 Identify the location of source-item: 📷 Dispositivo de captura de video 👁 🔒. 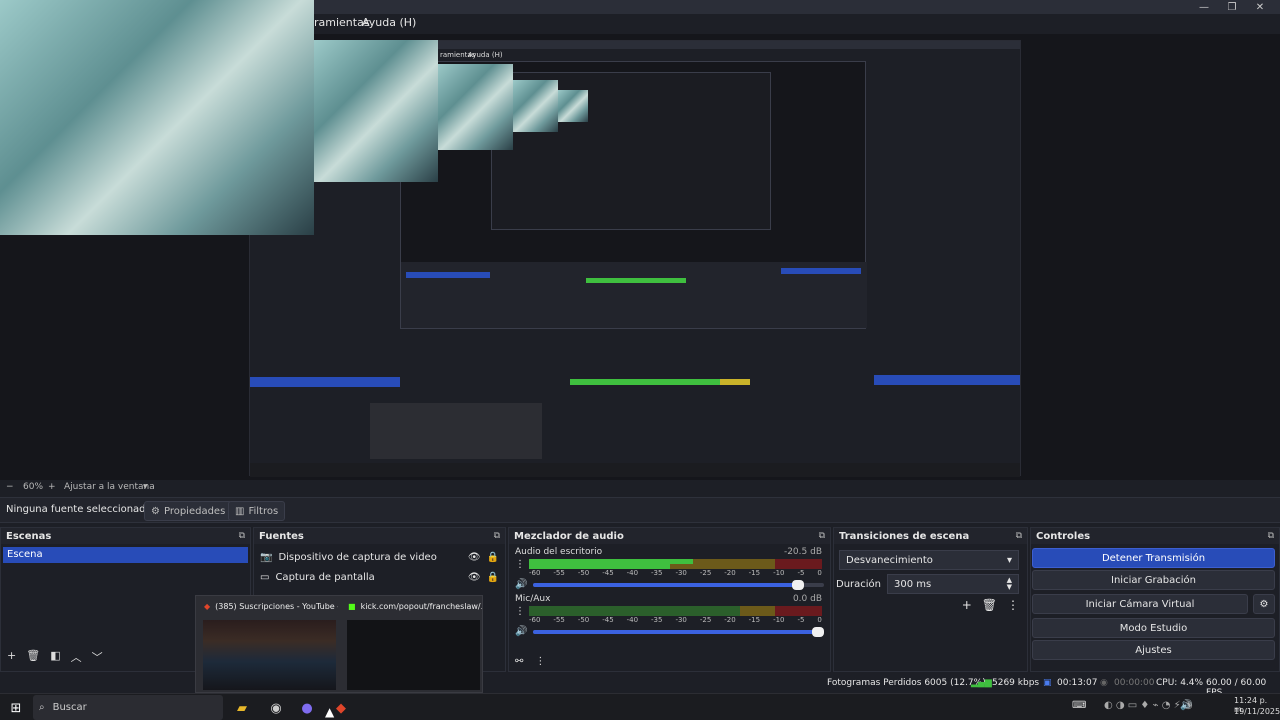
(379, 557).